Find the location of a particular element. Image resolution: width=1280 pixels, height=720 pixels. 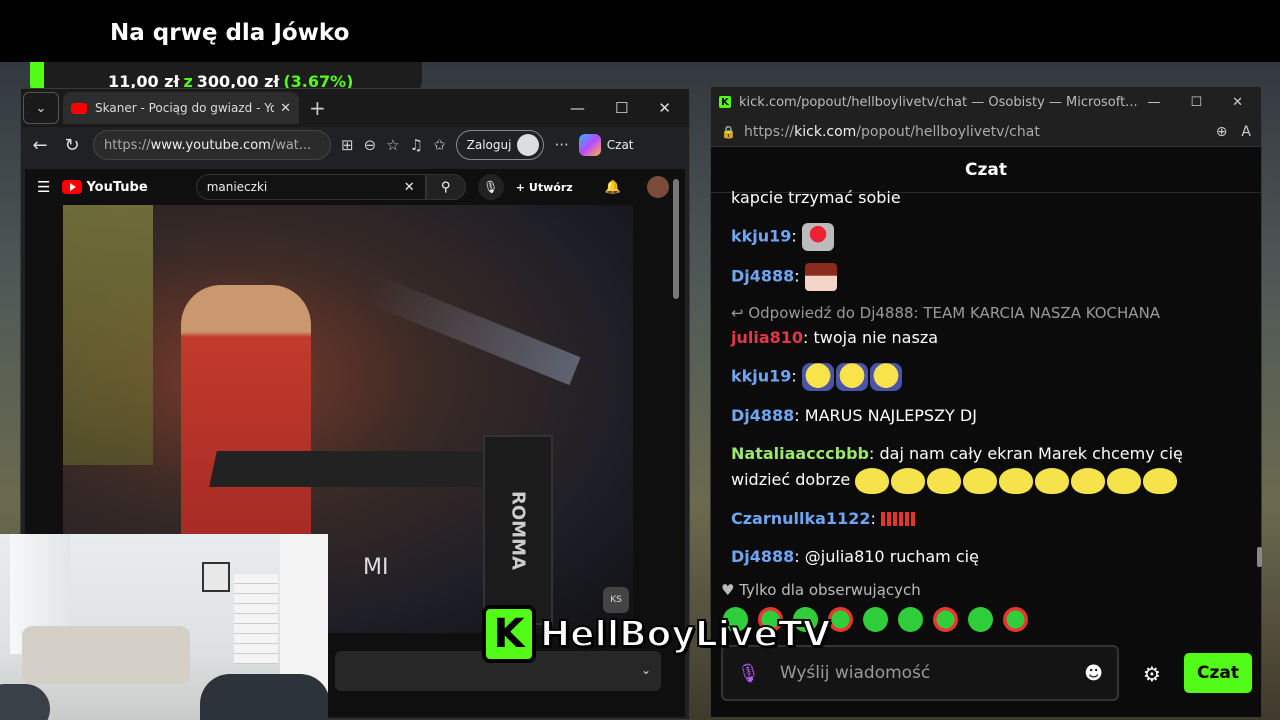

kick-favicon-icon: K is located at coordinates (725, 102).